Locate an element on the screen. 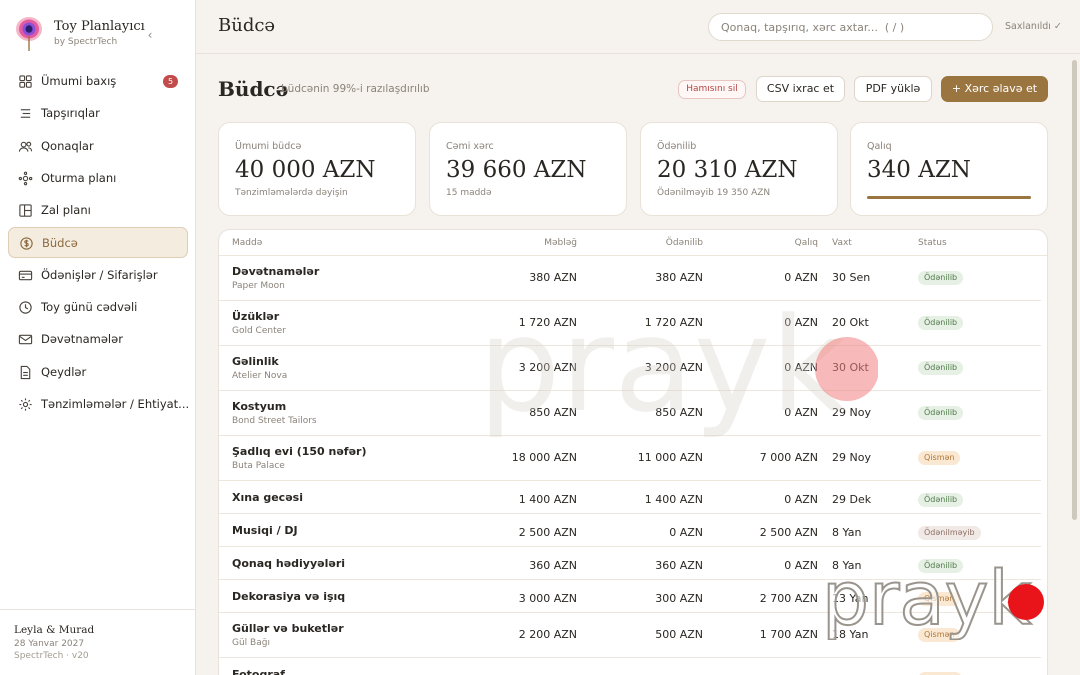 The width and height of the screenshot is (1080, 675). table-row: Fotoqraf is located at coordinates (630, 666).